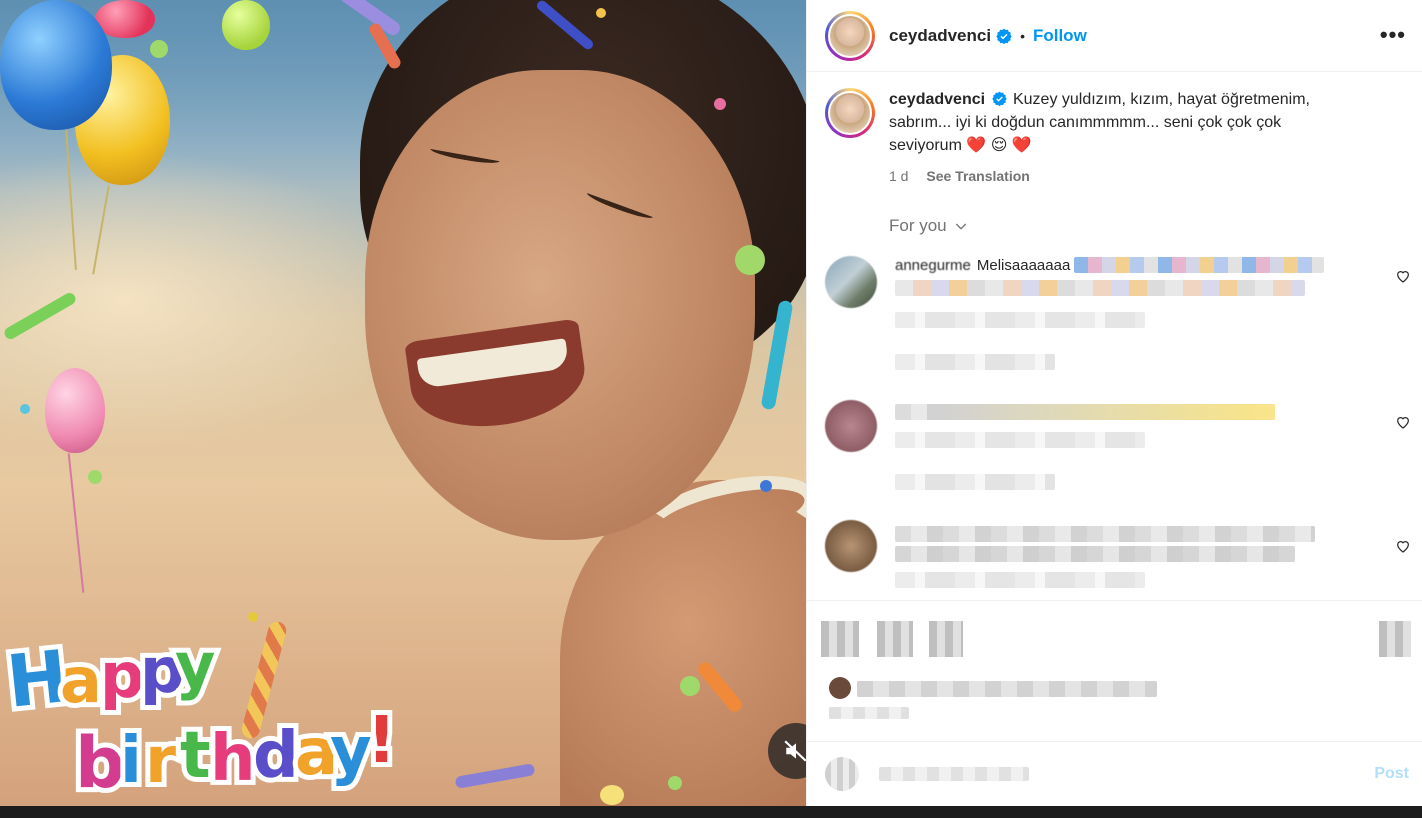 The height and width of the screenshot is (818, 1422). I want to click on sticker-birthday-h: h, so click(233, 759).